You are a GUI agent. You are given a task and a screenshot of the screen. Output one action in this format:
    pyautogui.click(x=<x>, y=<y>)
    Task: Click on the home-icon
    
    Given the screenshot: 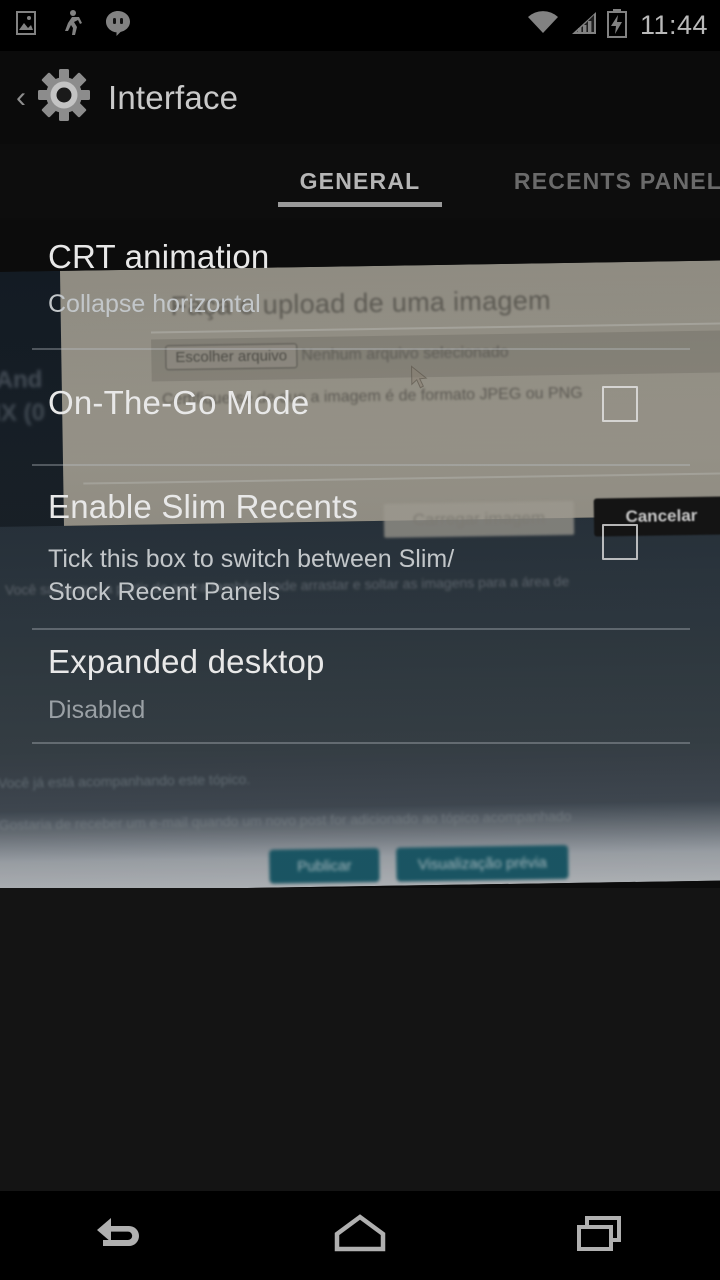 What is the action you would take?
    pyautogui.click(x=360, y=1235)
    